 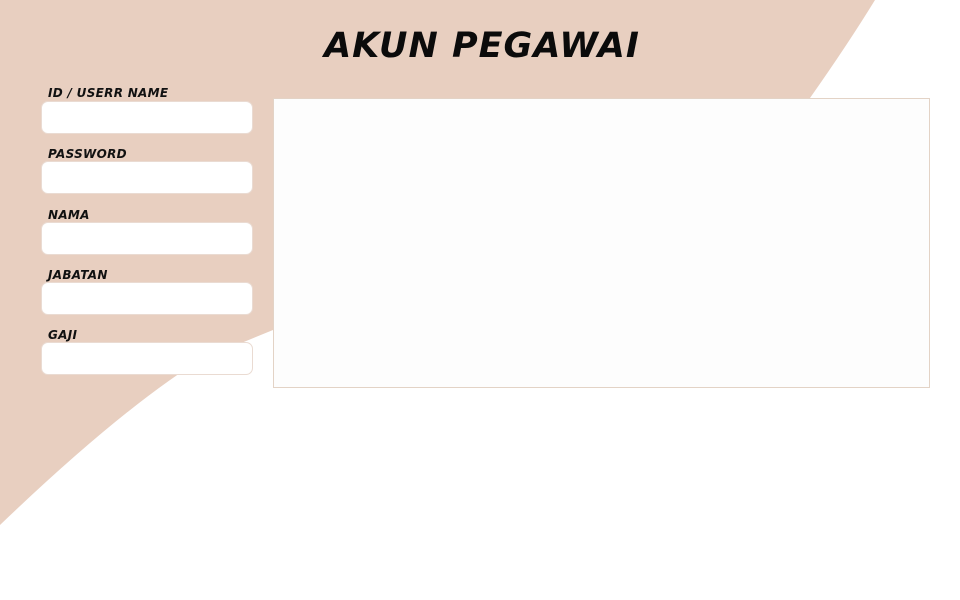 I want to click on page-title: AKUN PEGAWAI, so click(x=482, y=46).